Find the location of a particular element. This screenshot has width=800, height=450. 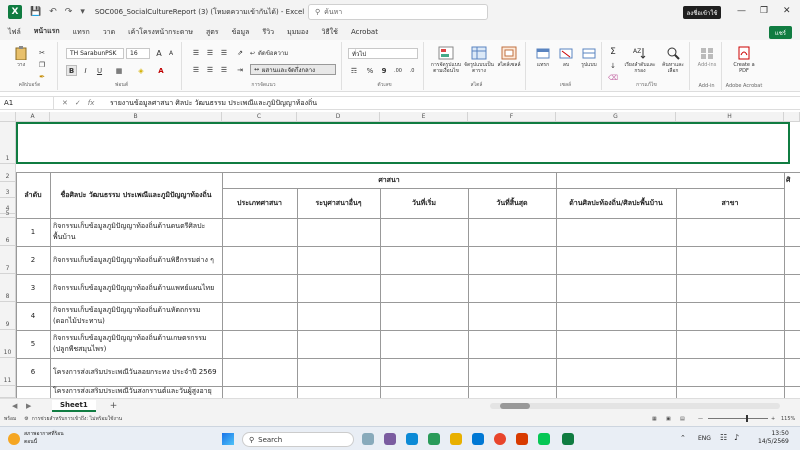

search-input: ⚲ ค้นหา is located at coordinates (398, 12).